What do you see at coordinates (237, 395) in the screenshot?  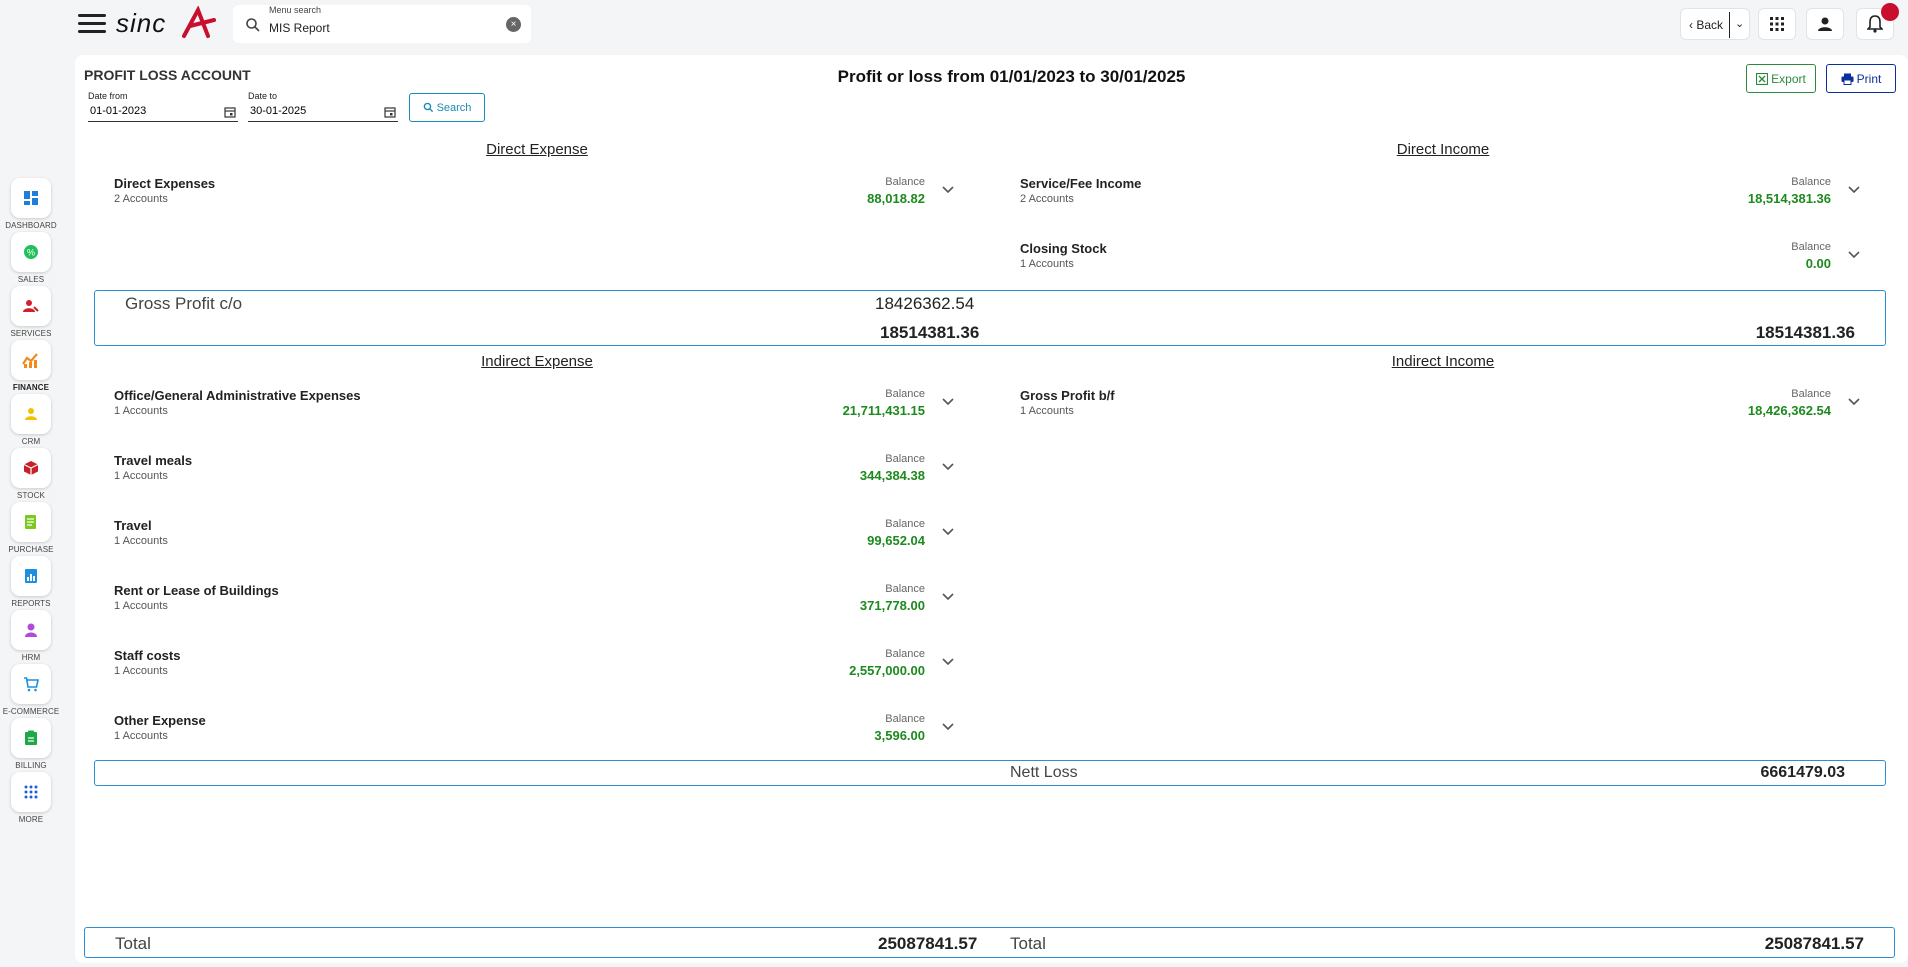 I see `account-name: Office/General Administrative Expenses` at bounding box center [237, 395].